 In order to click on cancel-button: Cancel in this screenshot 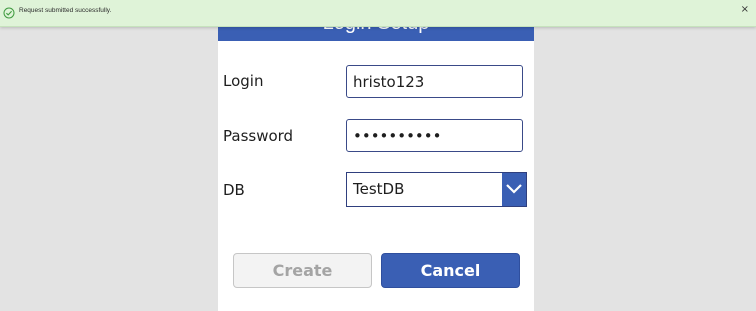, I will do `click(450, 270)`.